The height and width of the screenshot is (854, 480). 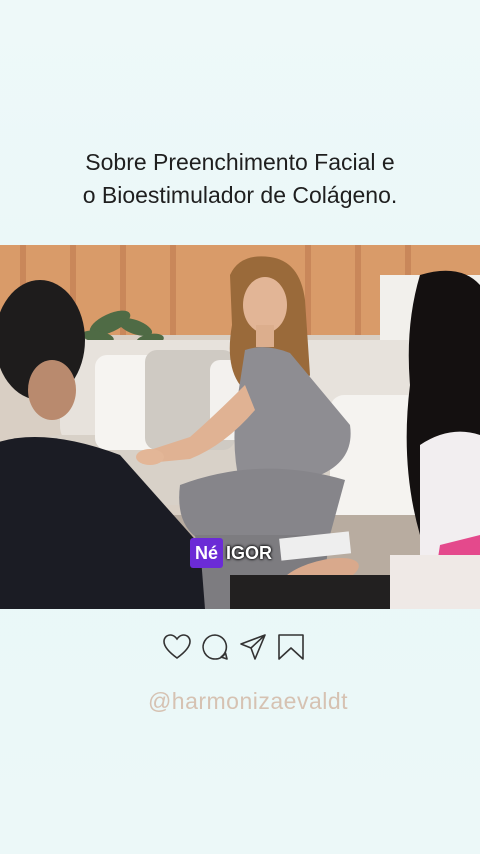 I want to click on post-title-line-2: o Bioestimulador de Colágeno., so click(x=240, y=195).